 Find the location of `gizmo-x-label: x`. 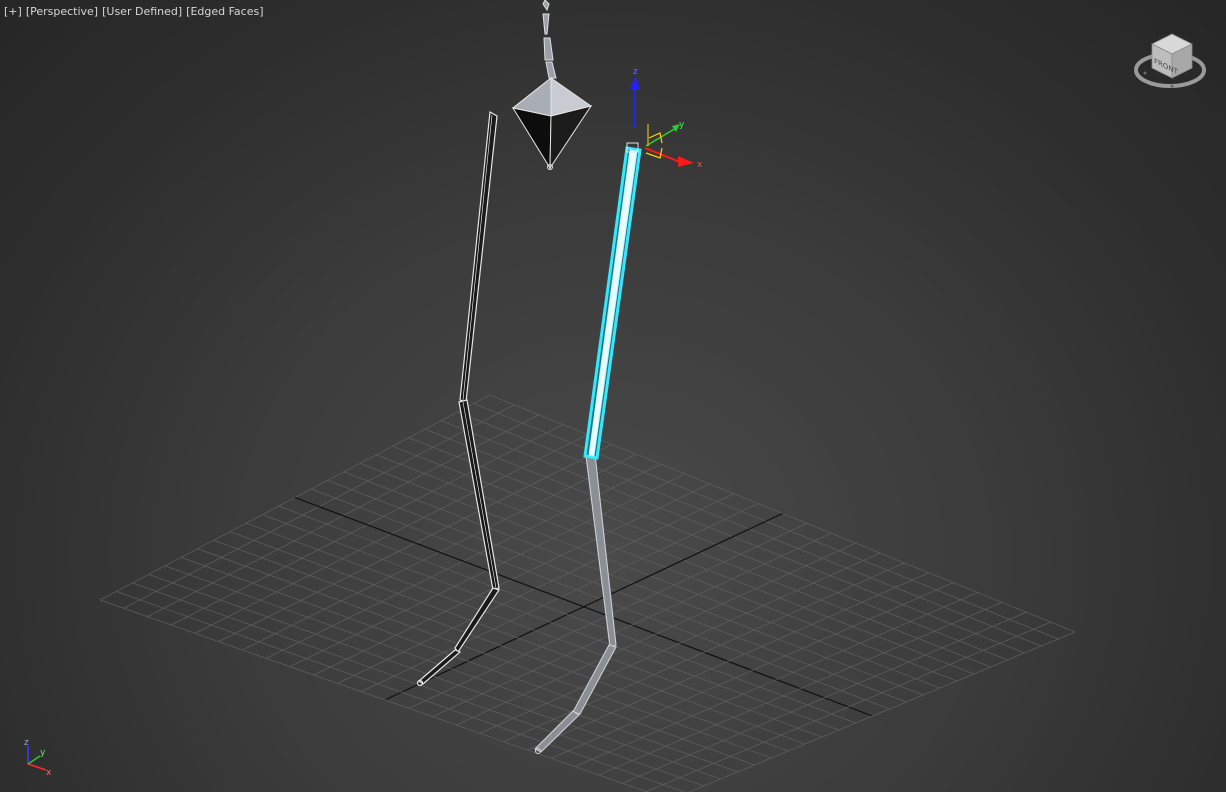

gizmo-x-label: x is located at coordinates (700, 165).